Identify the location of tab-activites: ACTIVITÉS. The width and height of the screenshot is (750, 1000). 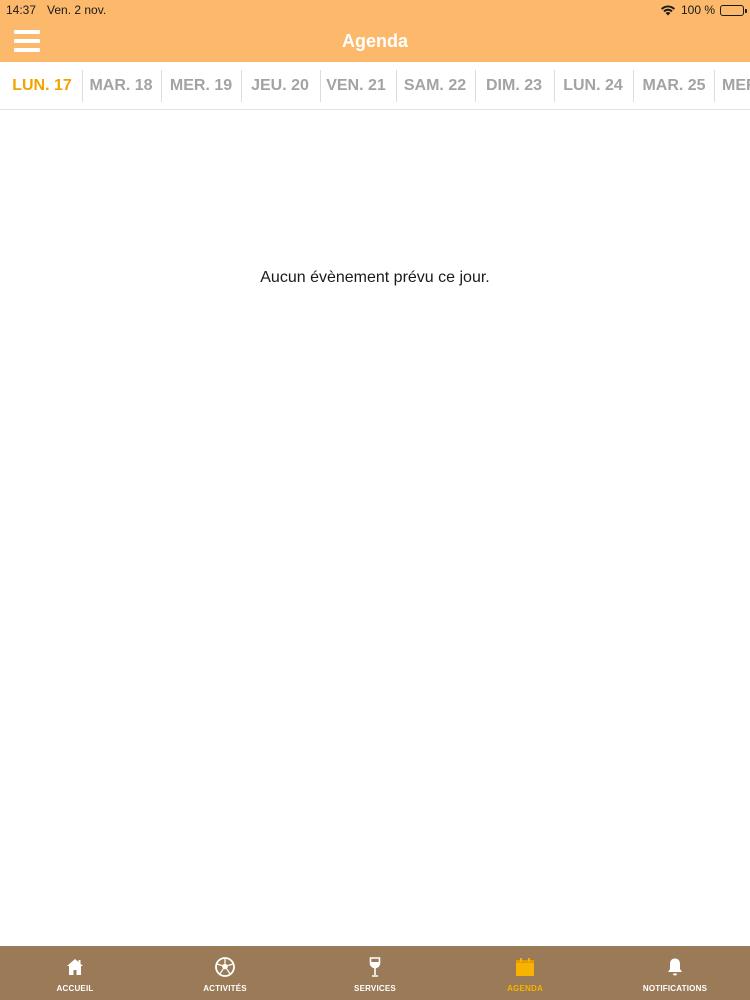
(225, 973).